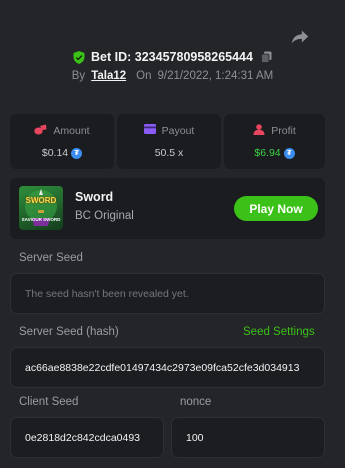  I want to click on bet-timestamp: 9/21/2022, 1:24:31 AM, so click(215, 76).